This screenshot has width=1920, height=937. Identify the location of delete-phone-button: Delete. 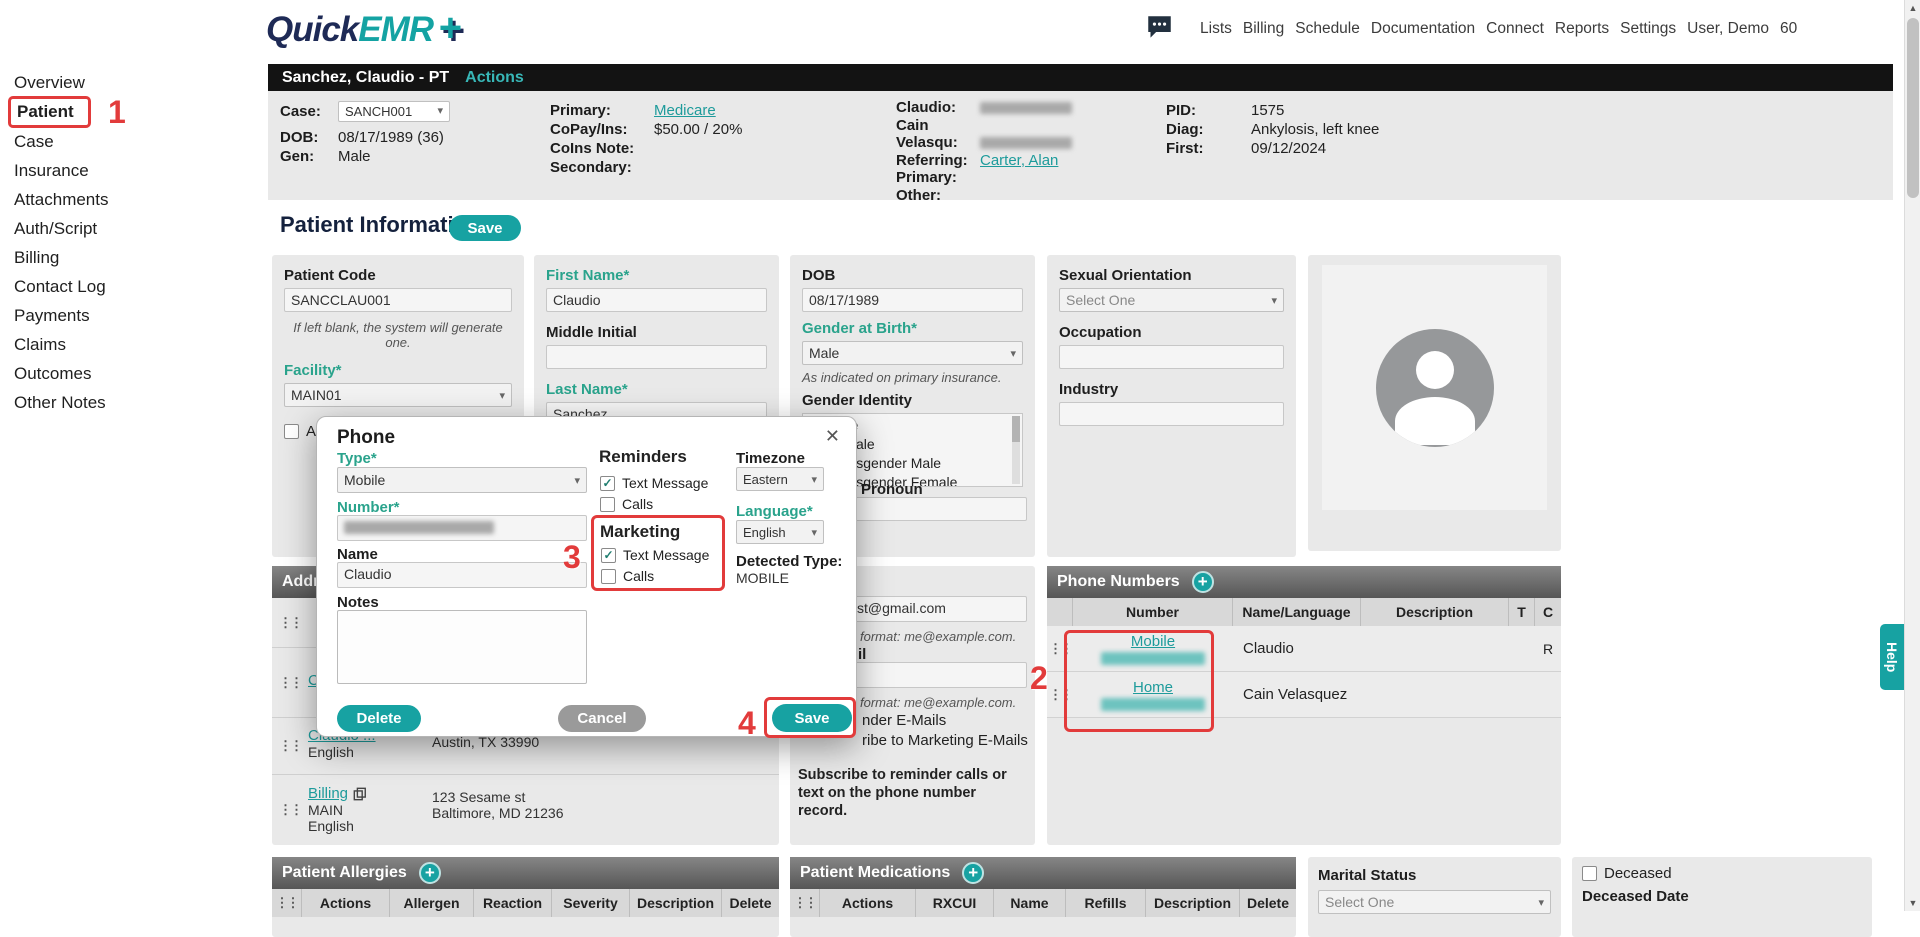
(379, 718).